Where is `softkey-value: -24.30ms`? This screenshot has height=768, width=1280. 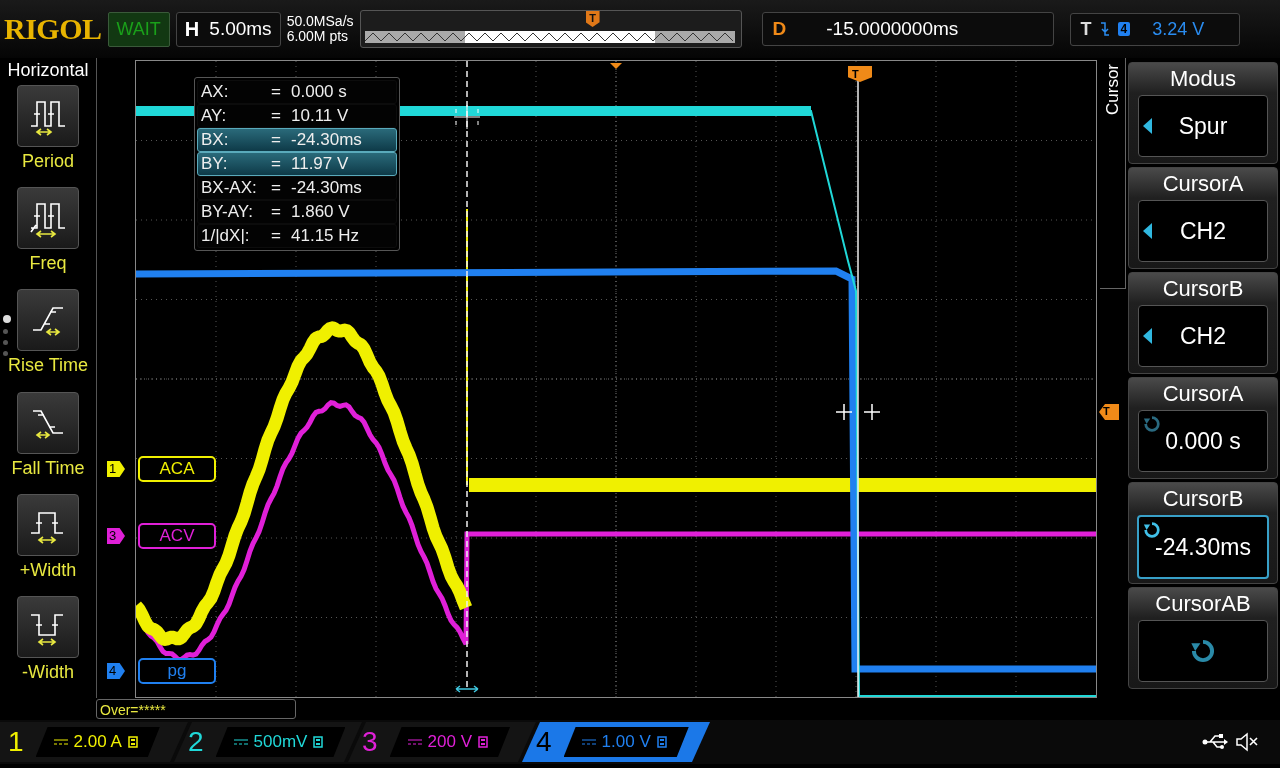
softkey-value: -24.30ms is located at coordinates (1203, 547).